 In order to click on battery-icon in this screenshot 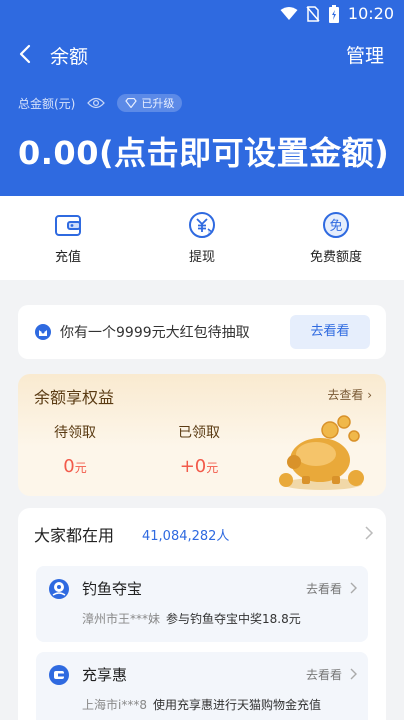, I will do `click(333, 13)`.